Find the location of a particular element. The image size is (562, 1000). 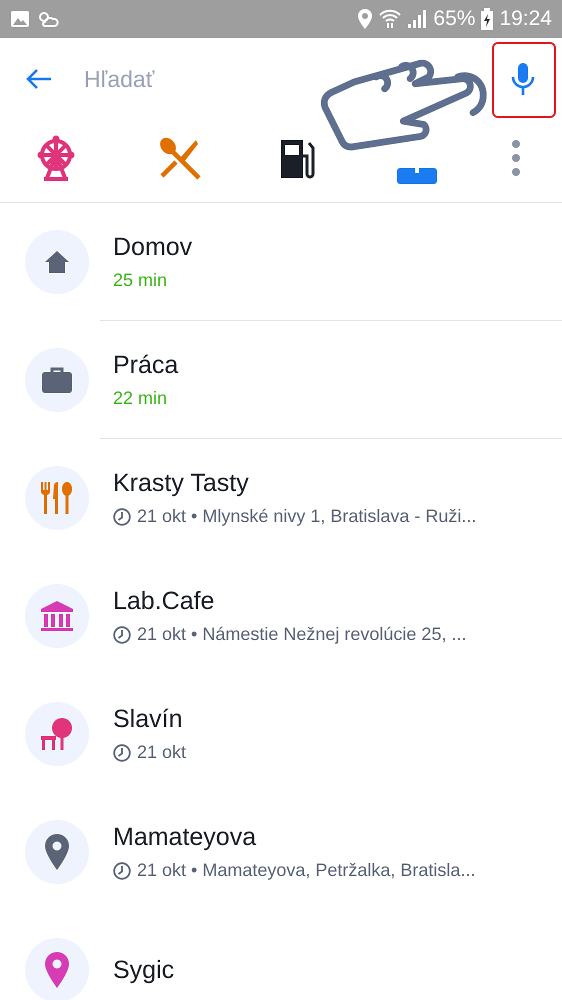

place-name: Krasty Tasty is located at coordinates (294, 483).